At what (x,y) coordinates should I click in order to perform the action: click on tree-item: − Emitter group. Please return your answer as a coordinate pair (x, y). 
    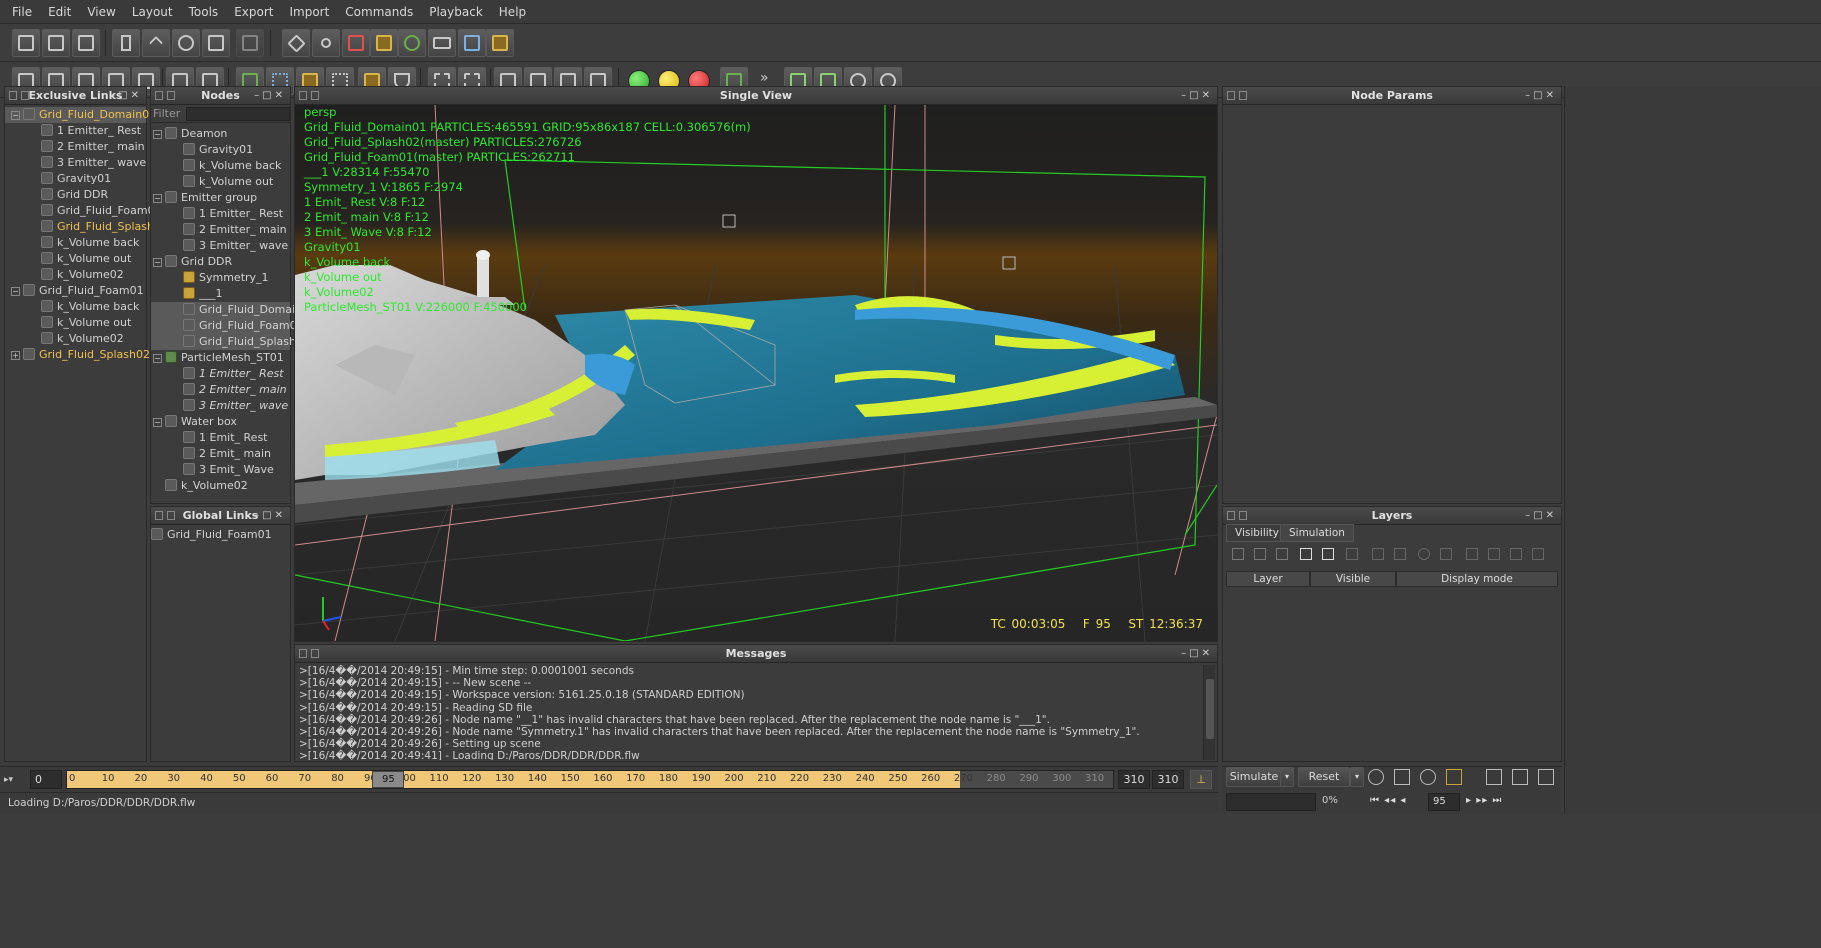
    Looking at the image, I should click on (220, 198).